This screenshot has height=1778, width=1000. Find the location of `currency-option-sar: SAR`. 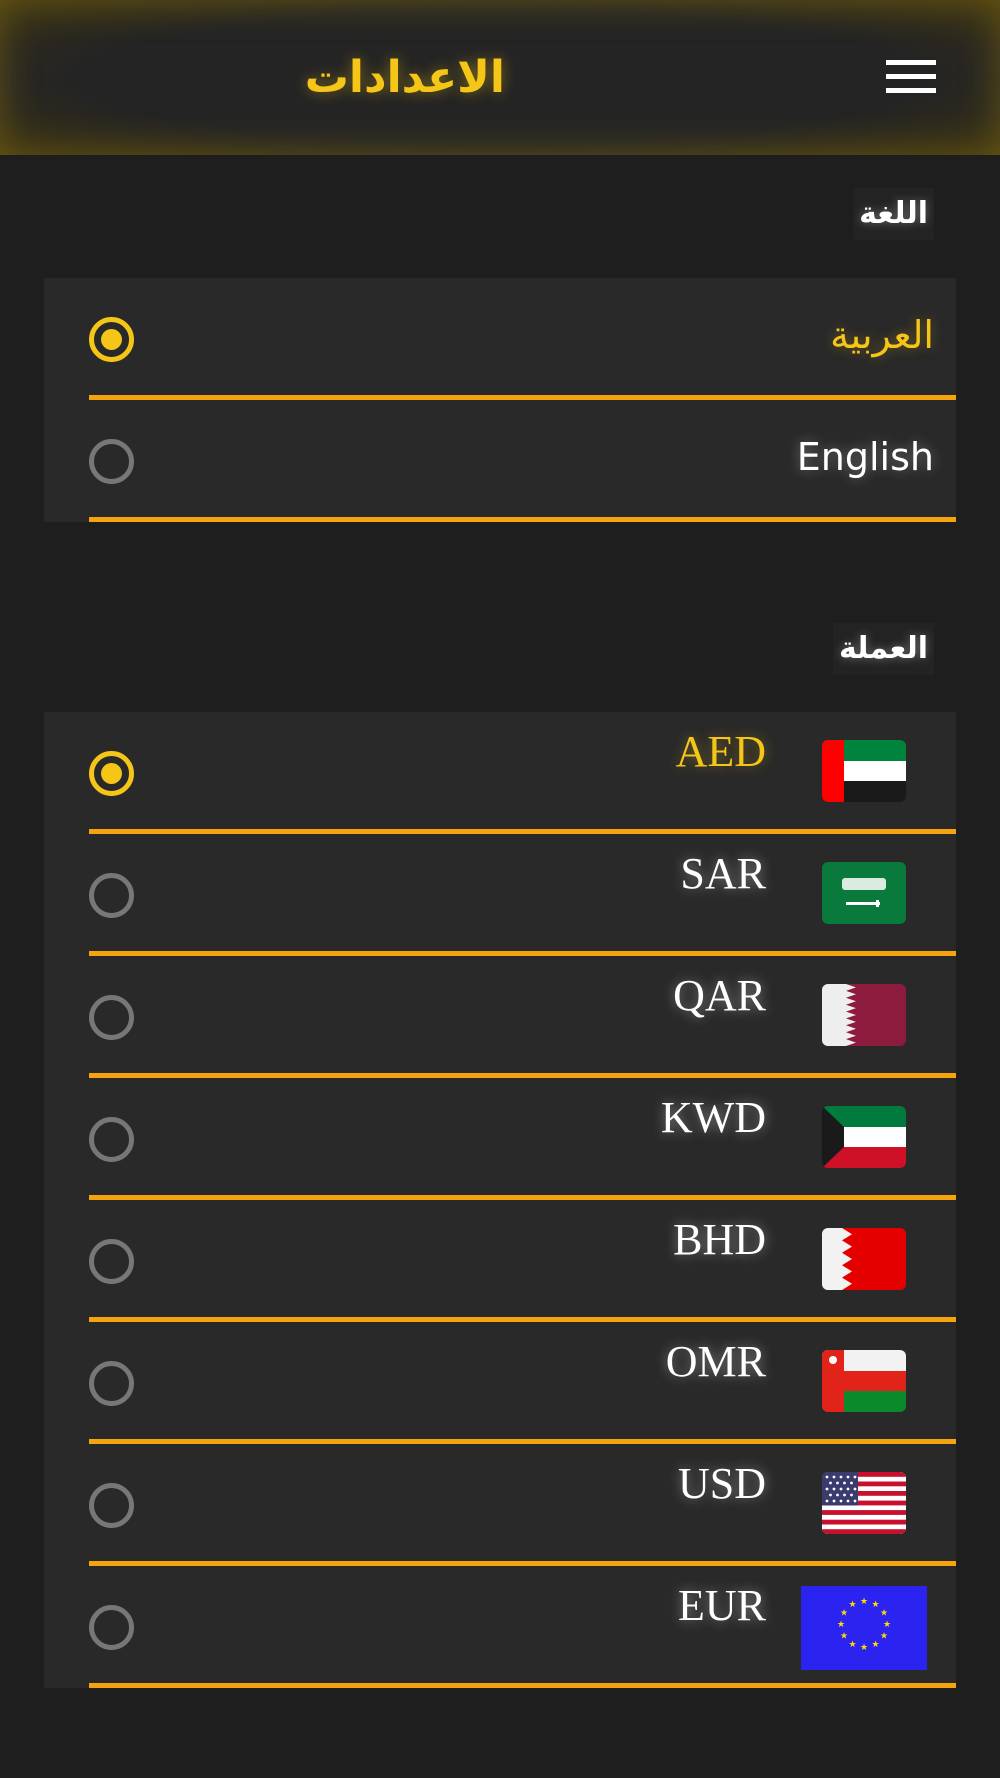

currency-option-sar: SAR is located at coordinates (500, 895).